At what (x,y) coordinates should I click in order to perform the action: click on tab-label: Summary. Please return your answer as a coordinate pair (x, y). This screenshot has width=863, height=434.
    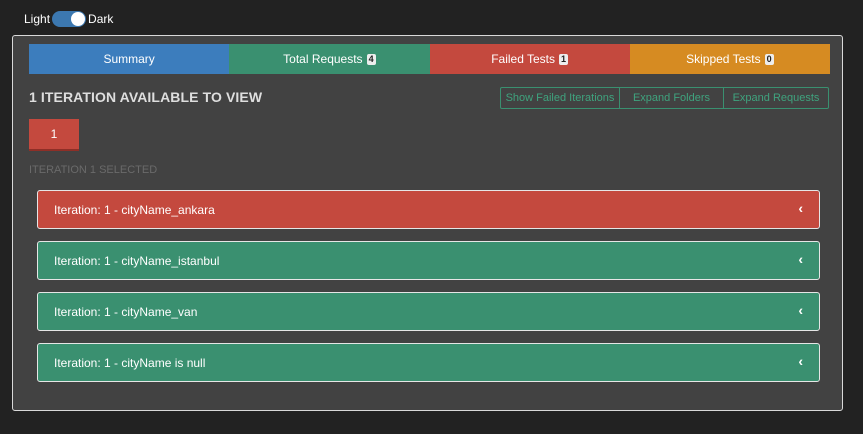
    Looking at the image, I should click on (129, 59).